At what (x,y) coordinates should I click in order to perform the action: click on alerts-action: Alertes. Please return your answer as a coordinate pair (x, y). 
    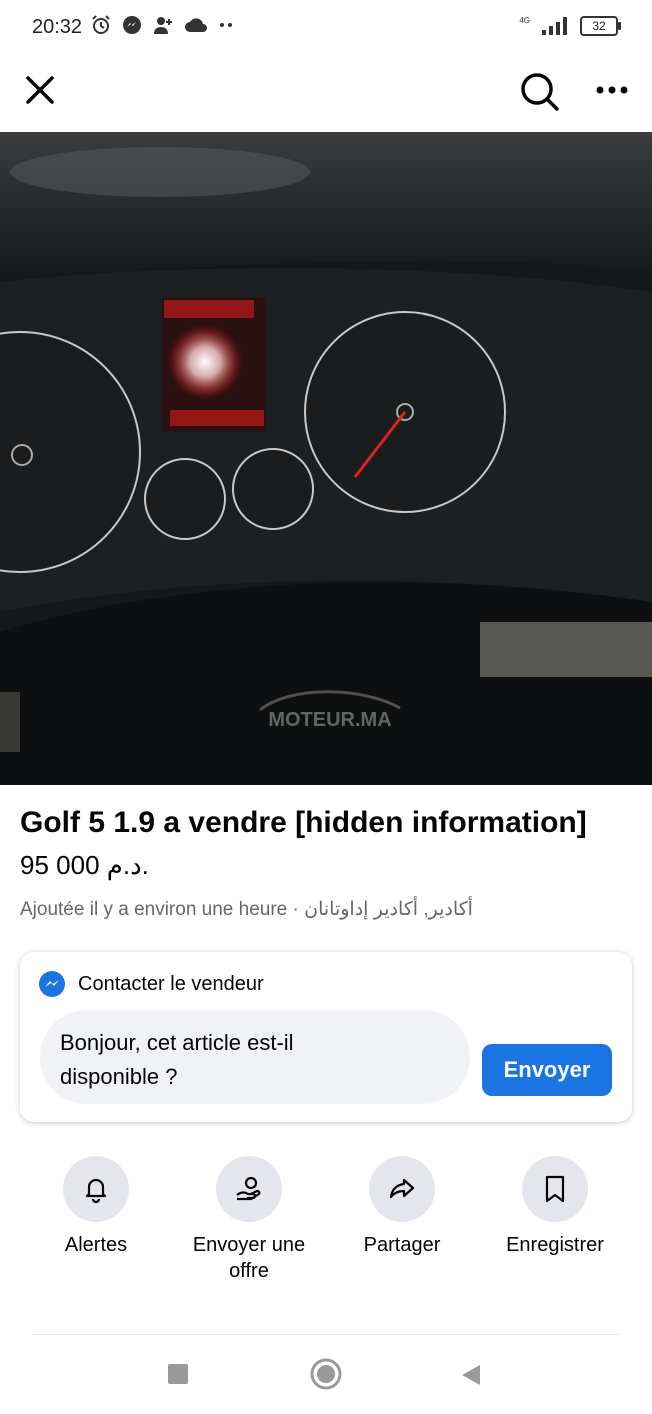
    Looking at the image, I should click on (96, 1207).